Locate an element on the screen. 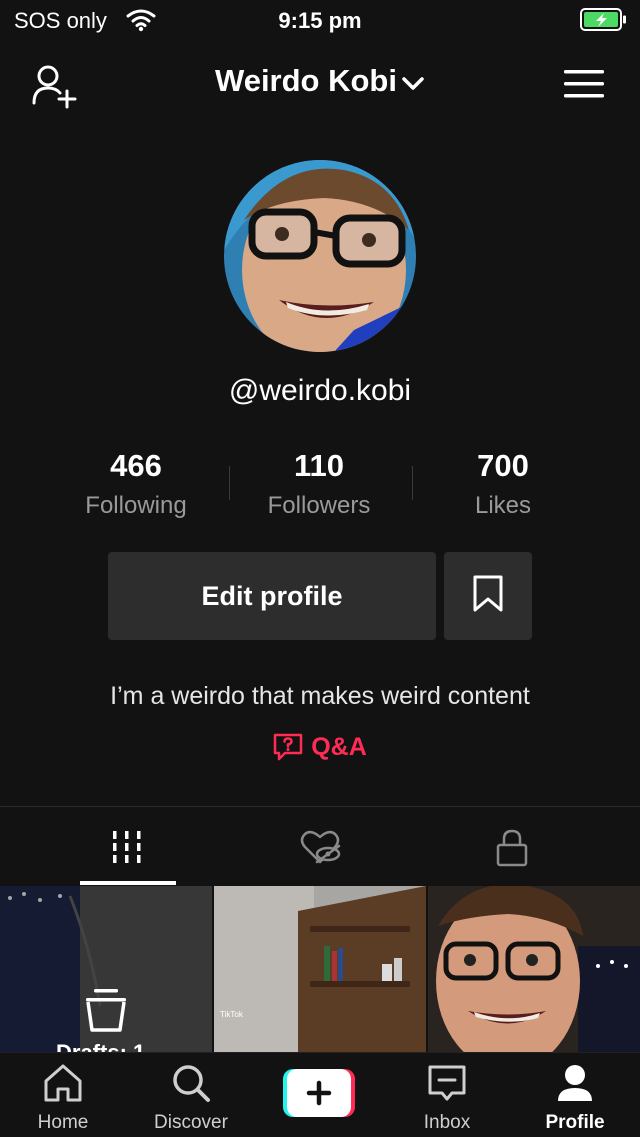 This screenshot has width=640, height=1137. nav-home-label: Home is located at coordinates (63, 1122).